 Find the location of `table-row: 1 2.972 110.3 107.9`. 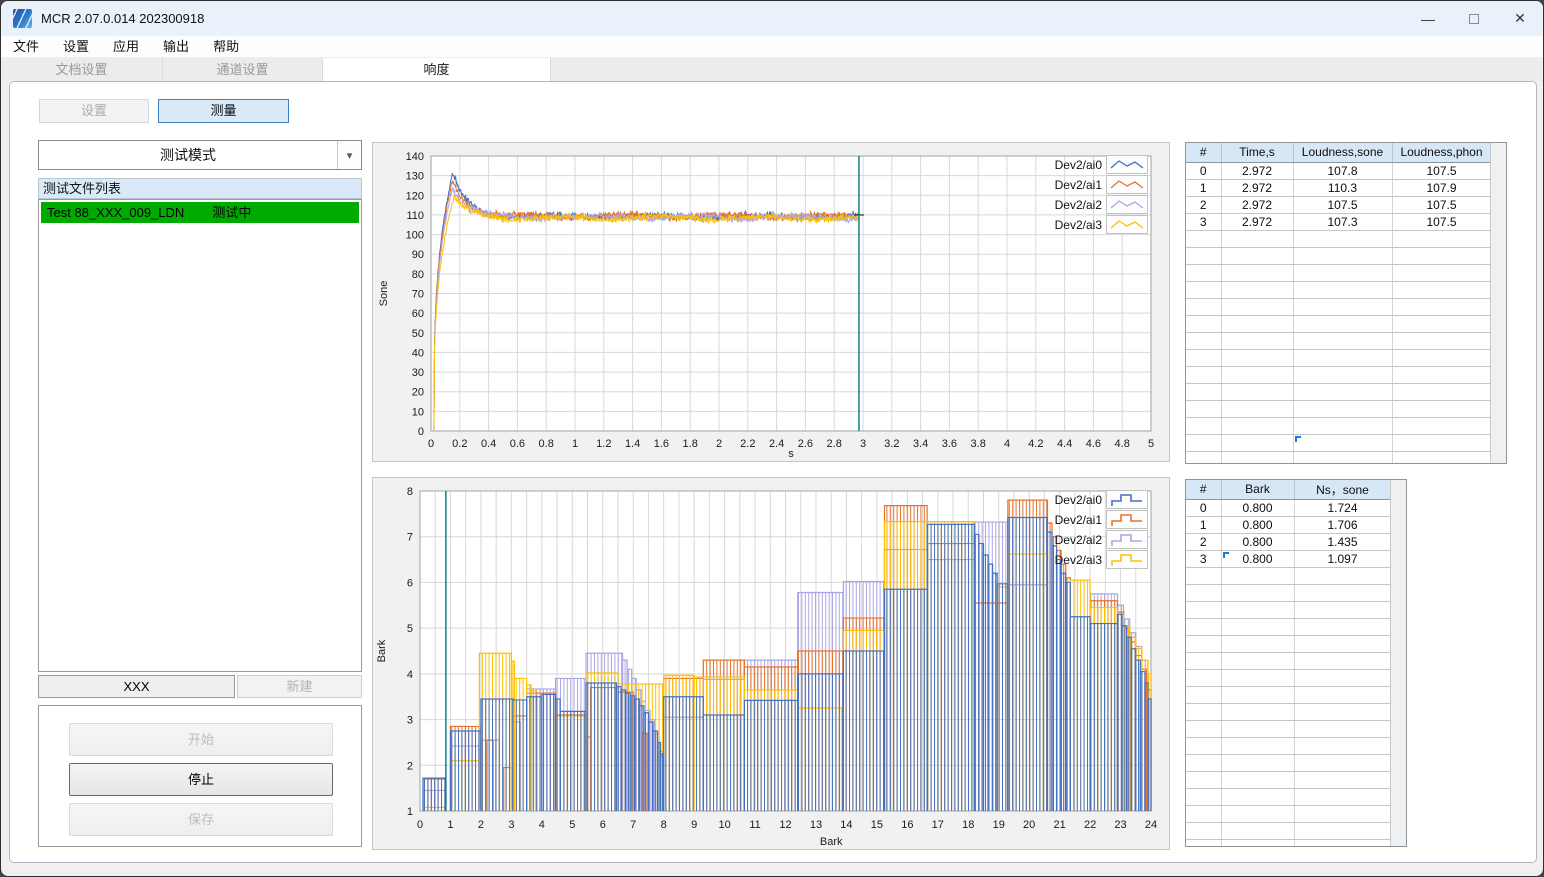

table-row: 1 2.972 110.3 107.9 is located at coordinates (1339, 188).